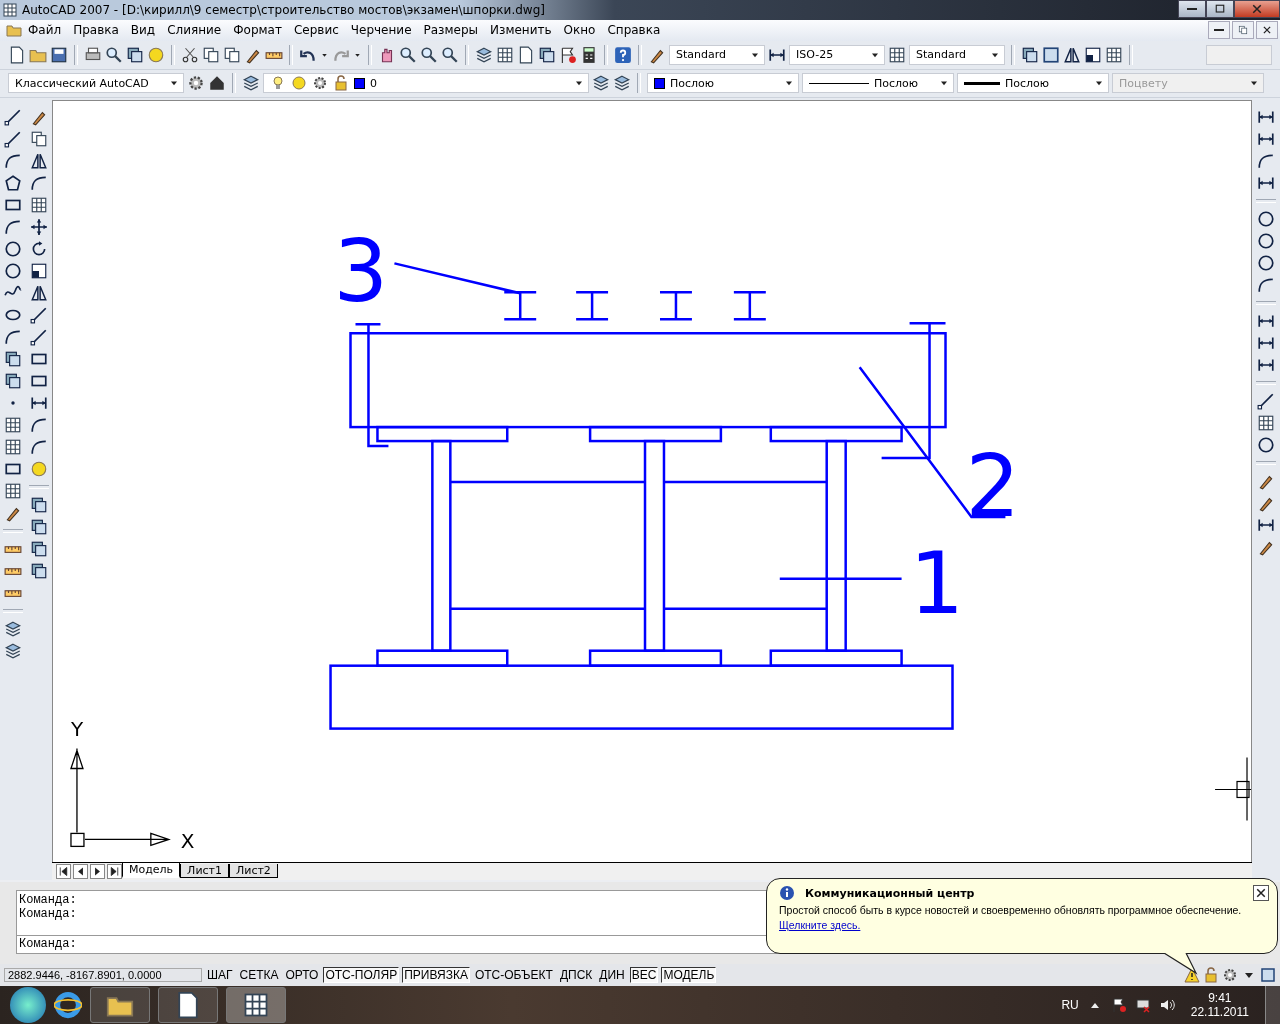 The image size is (1280, 1024). Describe the element at coordinates (13, 117) in the screenshot. I see `line-icon` at that location.